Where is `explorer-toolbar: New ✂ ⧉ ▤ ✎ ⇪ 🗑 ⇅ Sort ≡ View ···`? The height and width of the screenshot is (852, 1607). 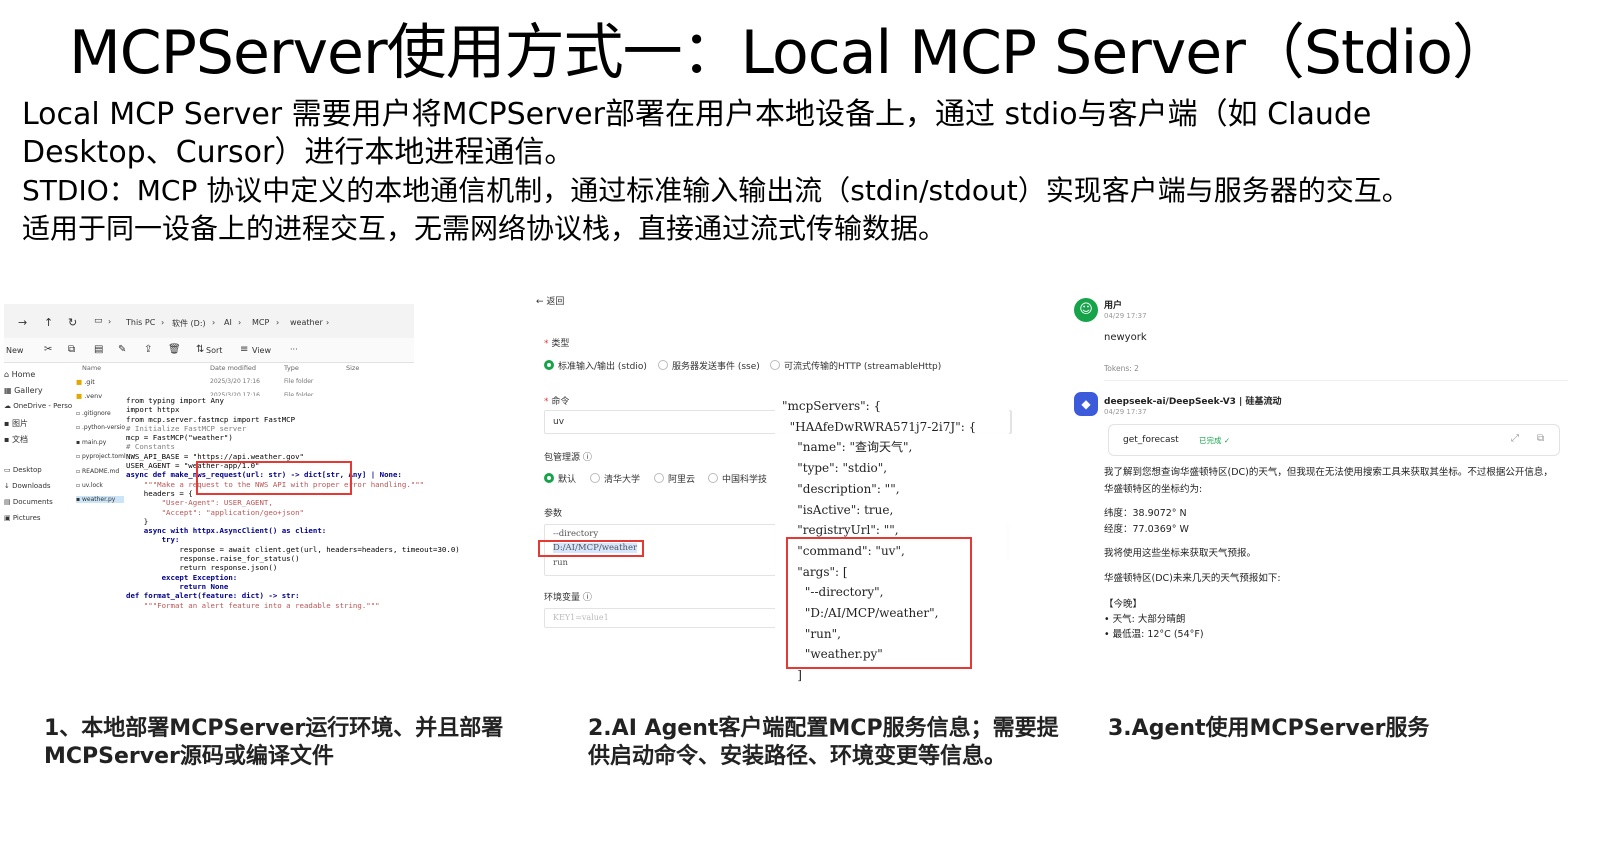
explorer-toolbar: New ✂ ⧉ ▤ ✎ ⇪ 🗑 ⇅ Sort ≡ View ··· is located at coordinates (209, 350).